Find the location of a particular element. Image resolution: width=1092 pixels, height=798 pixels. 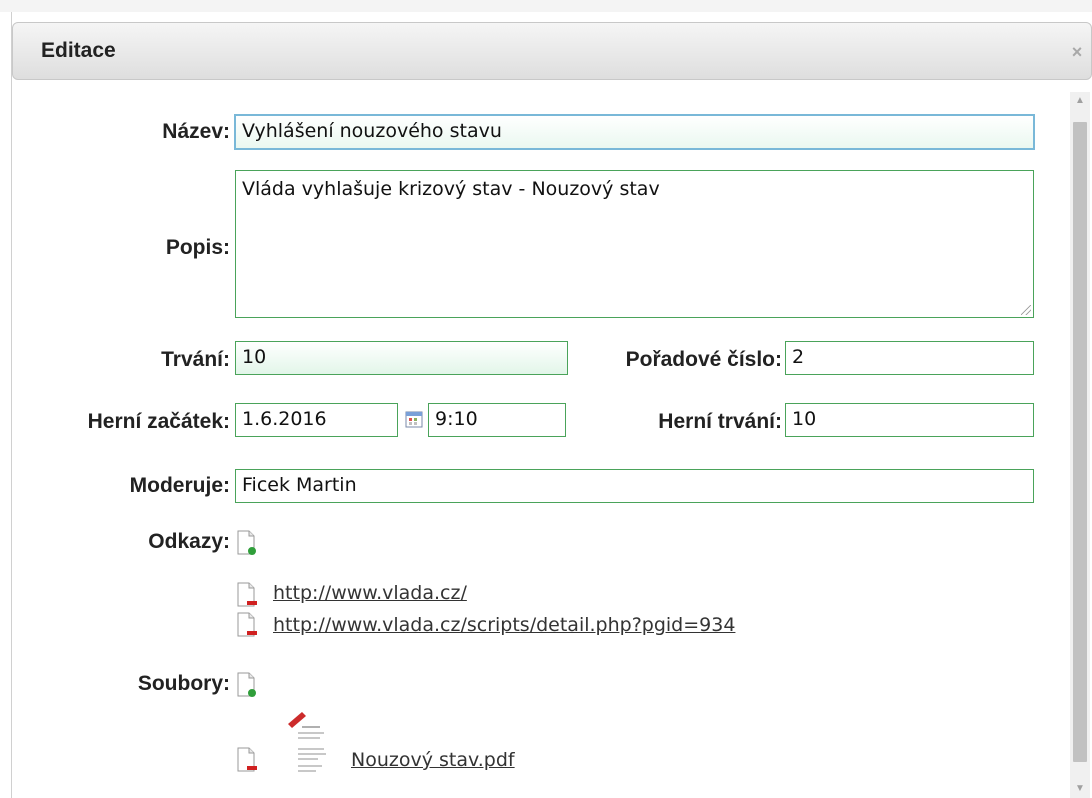

nazev-label: Název: is located at coordinates (196, 131).